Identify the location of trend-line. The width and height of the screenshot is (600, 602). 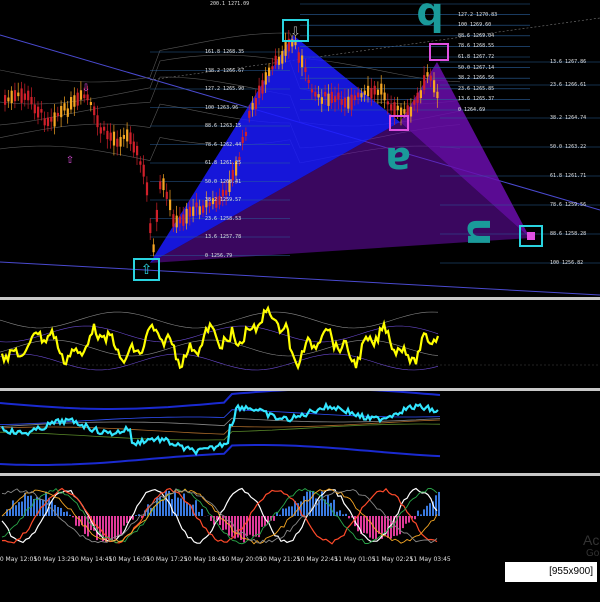
(300, 278).